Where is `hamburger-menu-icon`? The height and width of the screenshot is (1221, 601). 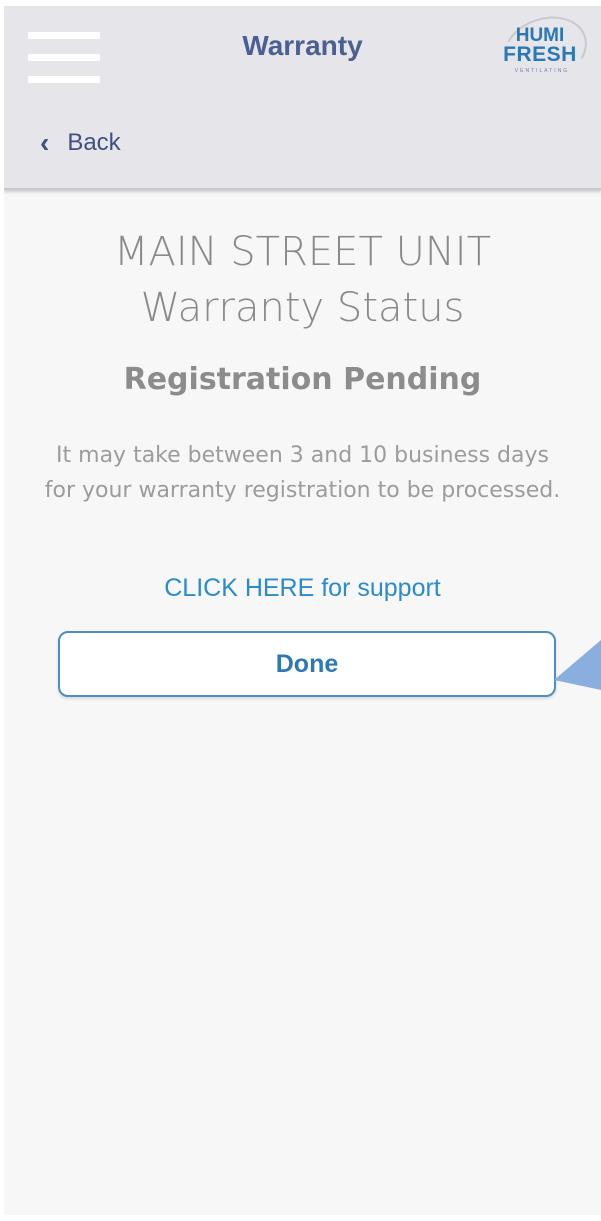 hamburger-menu-icon is located at coordinates (64, 58).